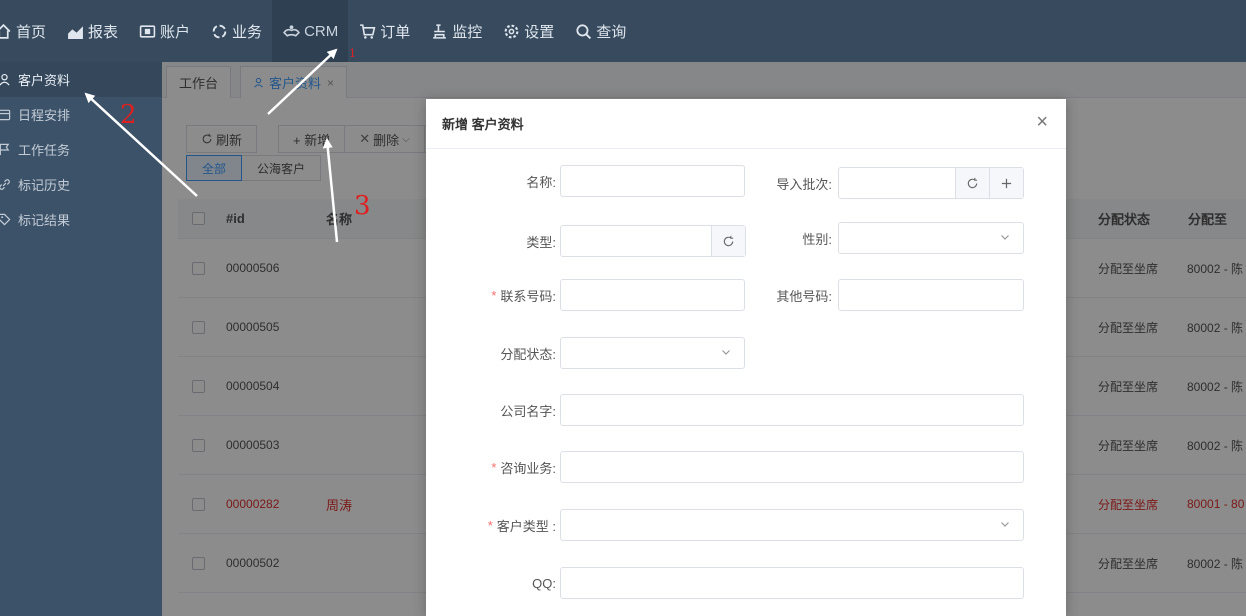 The height and width of the screenshot is (616, 1246). I want to click on nav-account-label: 账户, so click(175, 32).